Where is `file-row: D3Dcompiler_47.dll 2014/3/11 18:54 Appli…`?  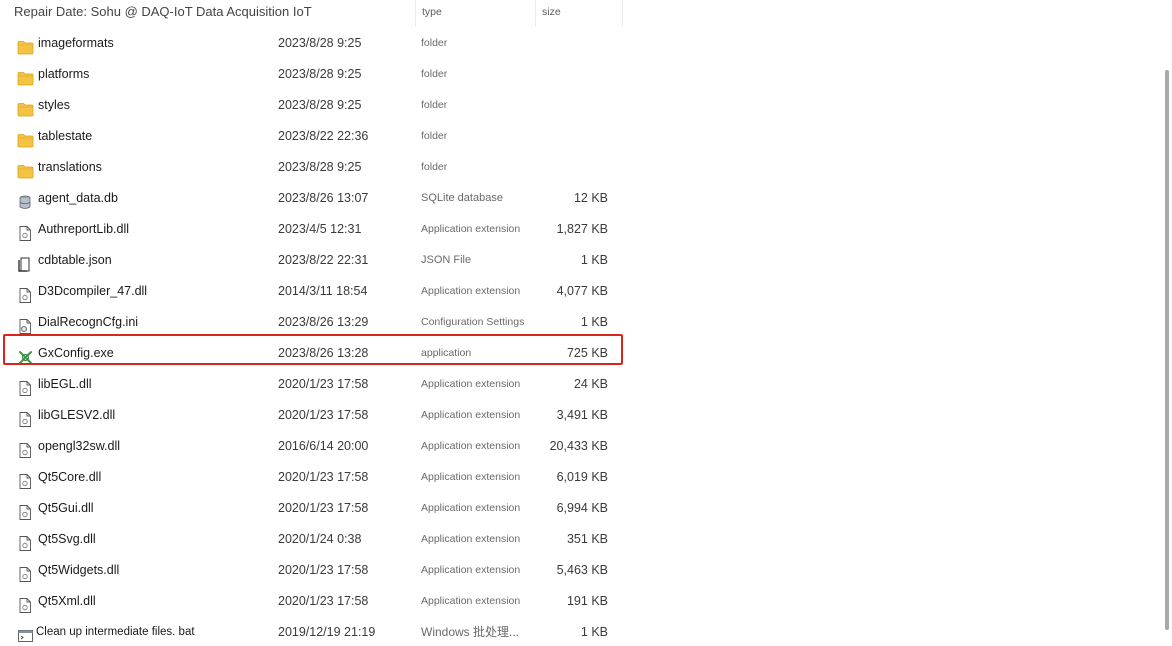
file-row: D3Dcompiler_47.dll 2014/3/11 18:54 Appli… is located at coordinates (320, 291).